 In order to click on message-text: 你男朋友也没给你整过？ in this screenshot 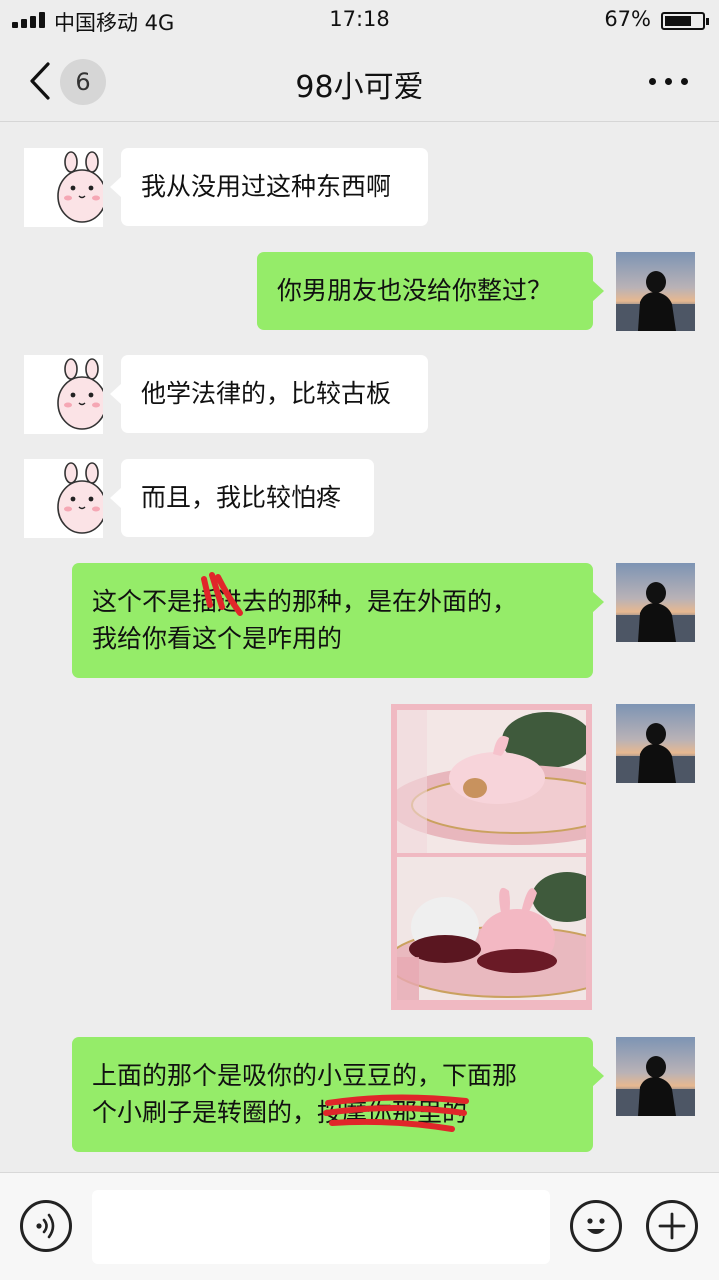, I will do `click(415, 290)`.